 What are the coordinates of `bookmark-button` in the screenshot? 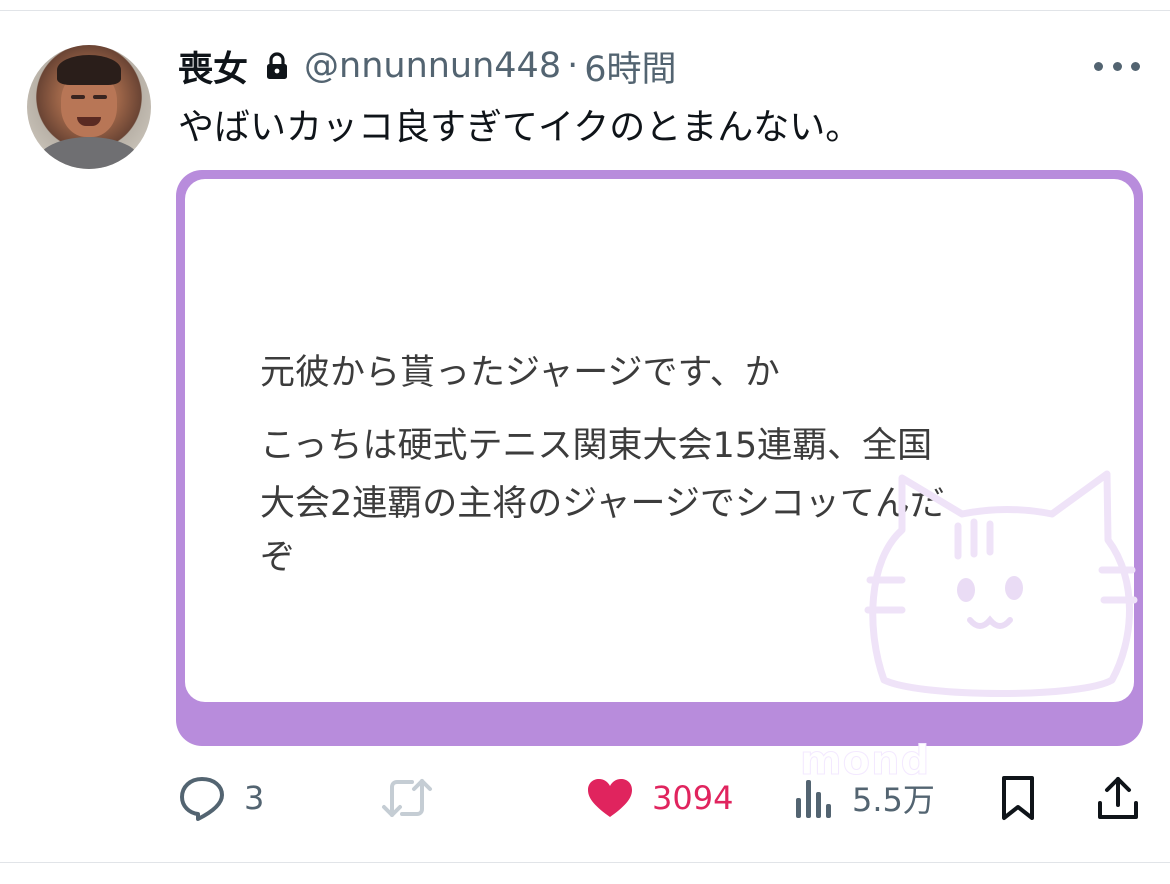 It's located at (1018, 798).